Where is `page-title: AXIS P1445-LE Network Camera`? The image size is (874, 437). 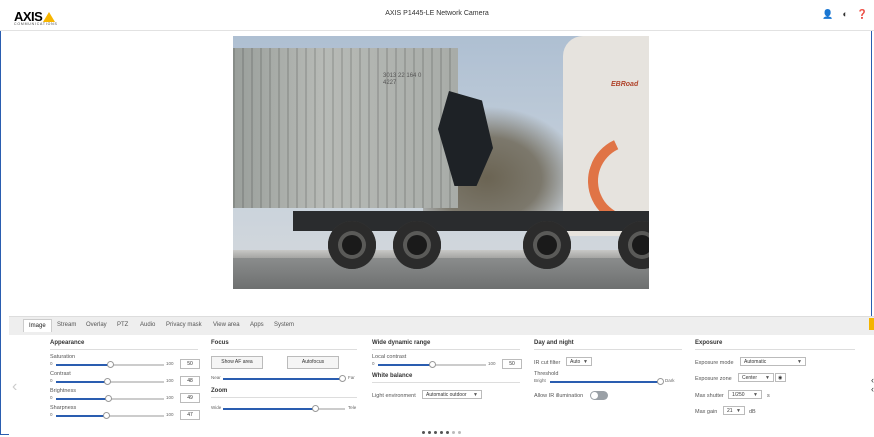 page-title: AXIS P1445-LE Network Camera is located at coordinates (437, 13).